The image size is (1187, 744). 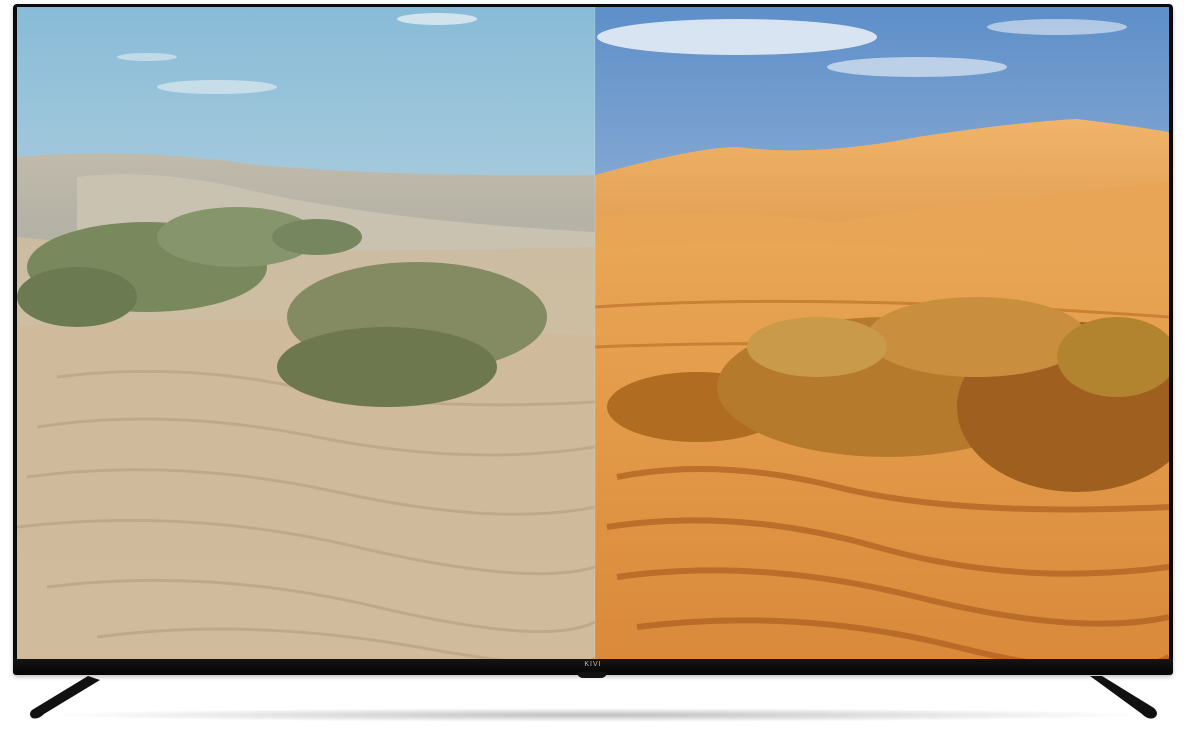 I want to click on brand-logo: KIVI, so click(x=593, y=664).